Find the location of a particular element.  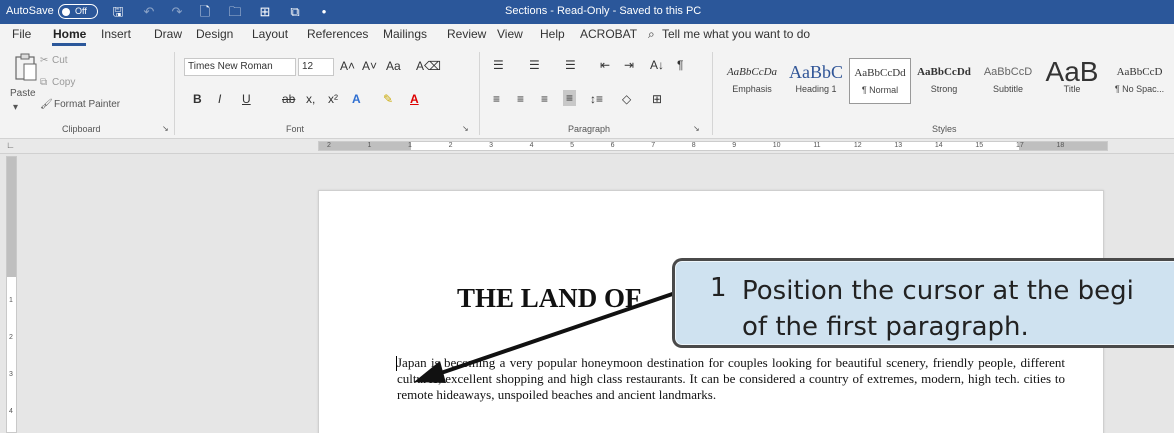

ruler-tick: 12 is located at coordinates (857, 145).